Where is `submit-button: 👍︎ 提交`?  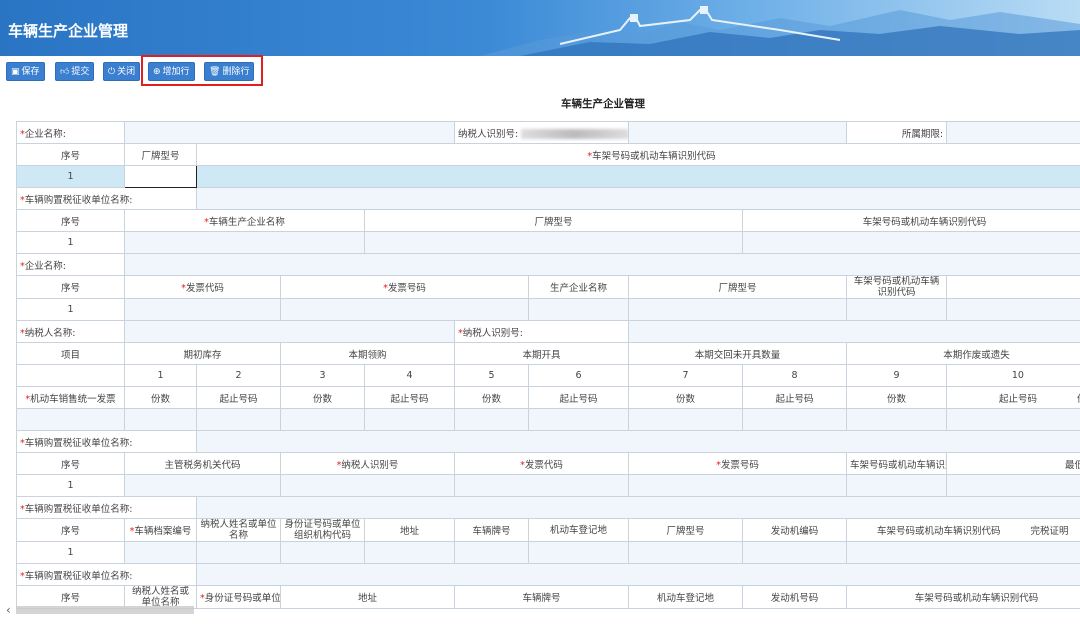 submit-button: 👍︎ 提交 is located at coordinates (75, 71).